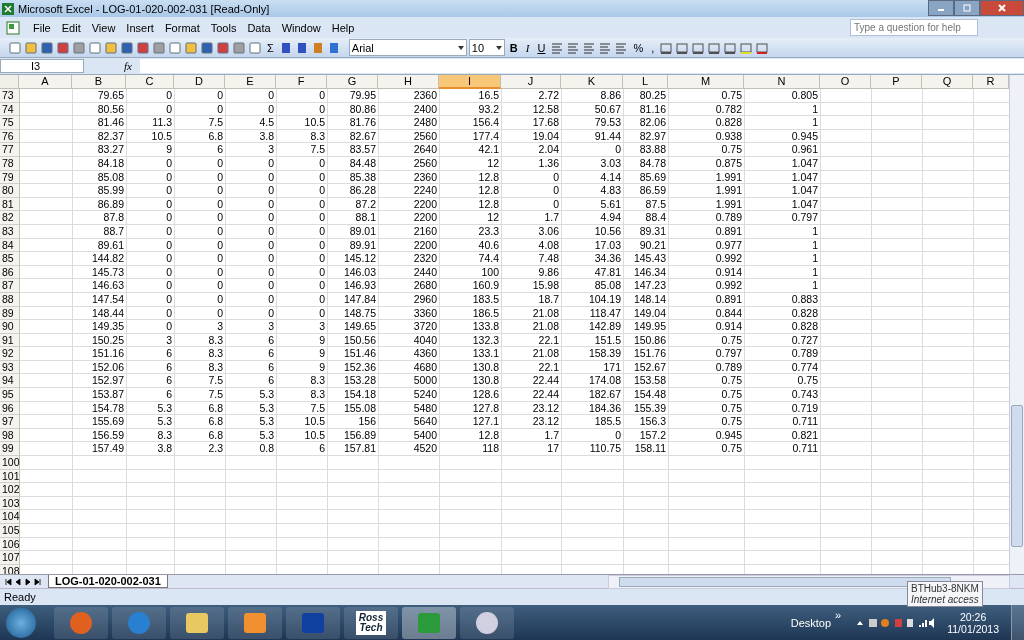  What do you see at coordinates (10, 490) in the screenshot?
I see `row-header: 102` at bounding box center [10, 490].